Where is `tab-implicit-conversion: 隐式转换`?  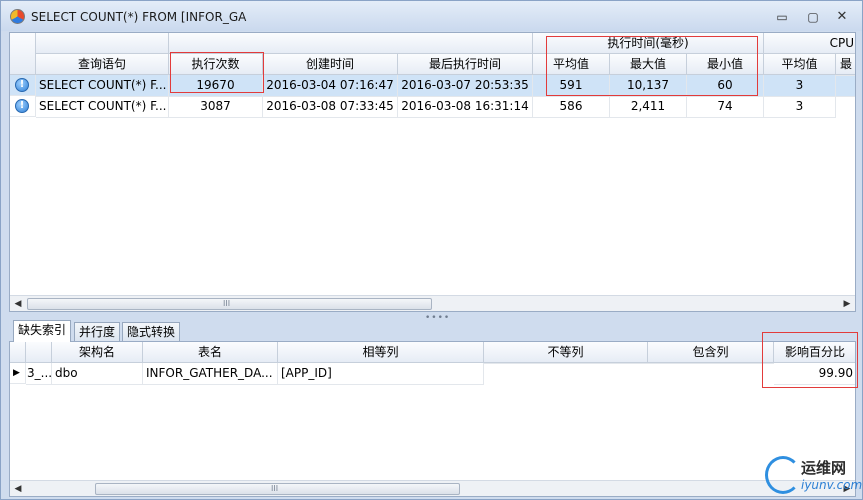
tab-implicit-conversion: 隐式转换 is located at coordinates (151, 331).